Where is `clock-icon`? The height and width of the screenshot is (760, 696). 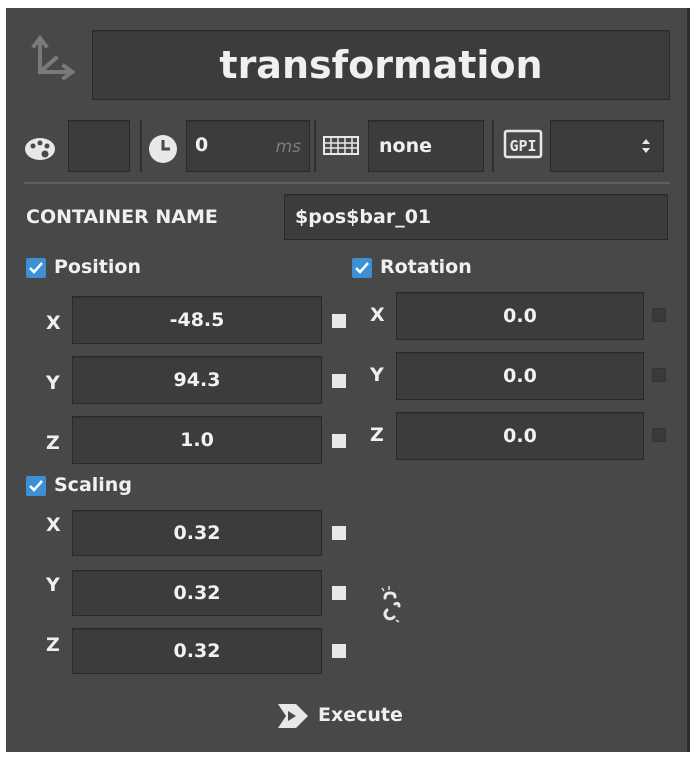
clock-icon is located at coordinates (163, 149).